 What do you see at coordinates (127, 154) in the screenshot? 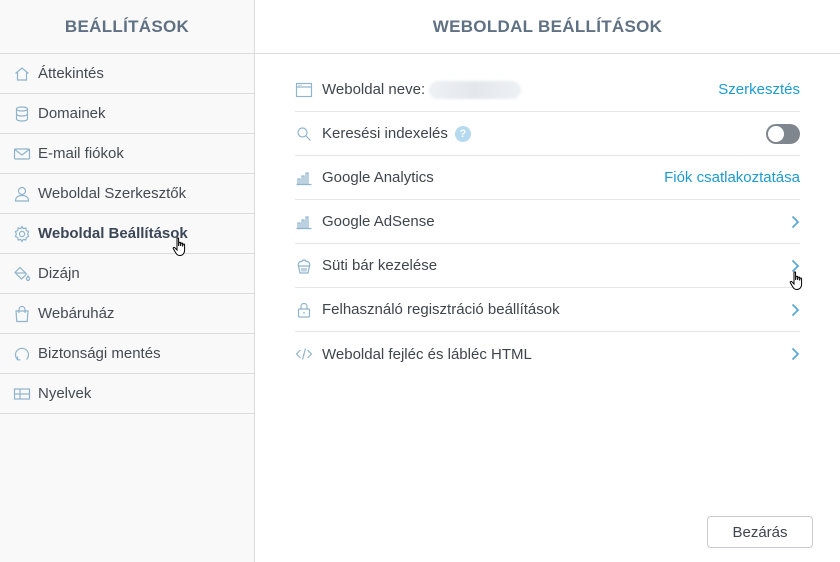
I see `sidebar-item-email: E-mail fiókok` at bounding box center [127, 154].